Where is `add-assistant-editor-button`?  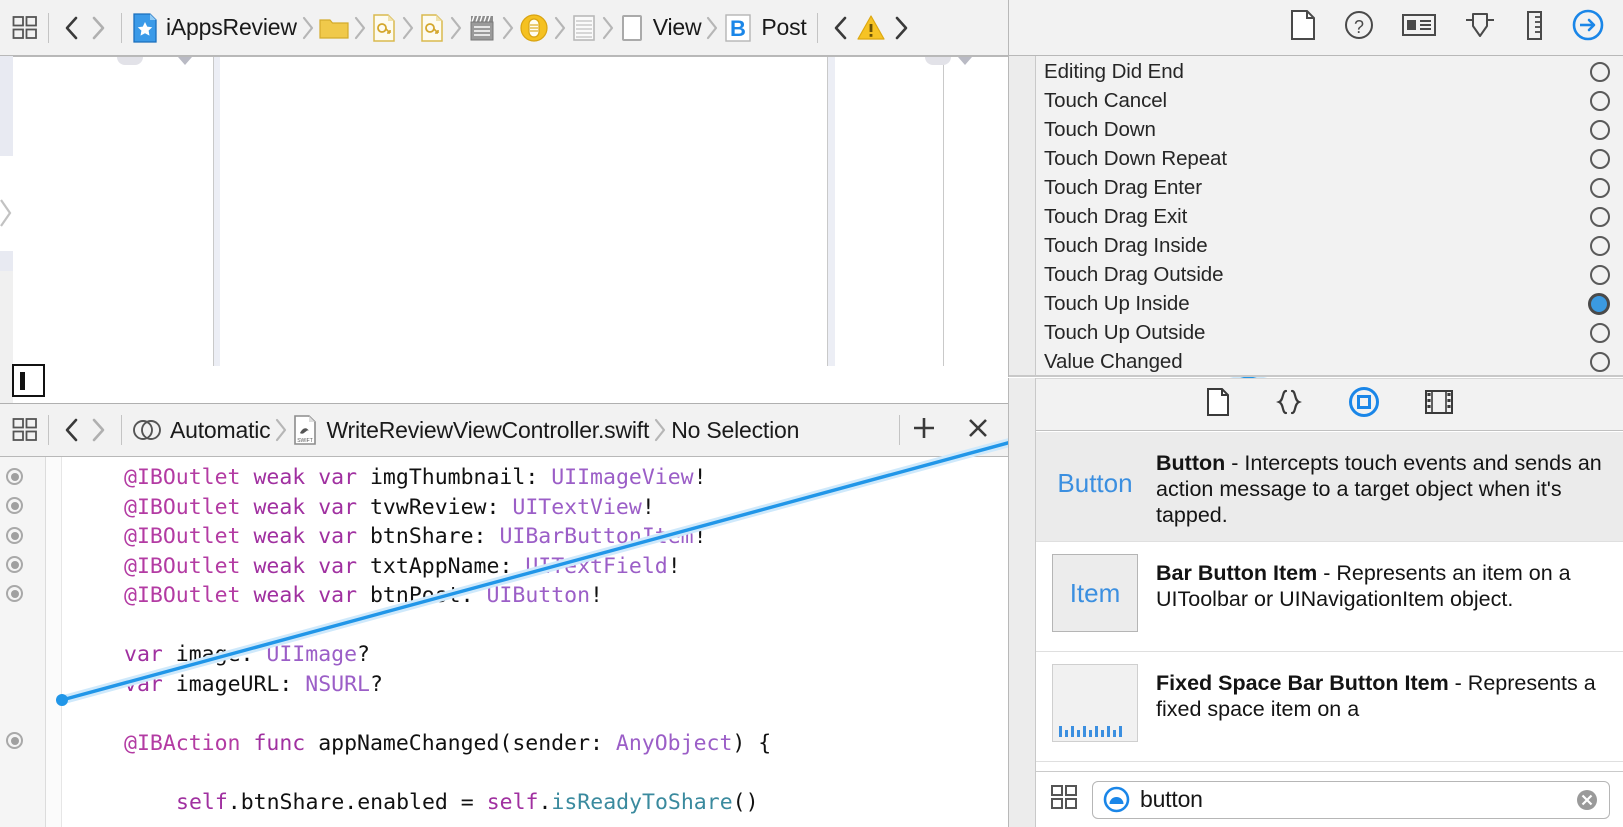 add-assistant-editor-button is located at coordinates (924, 430).